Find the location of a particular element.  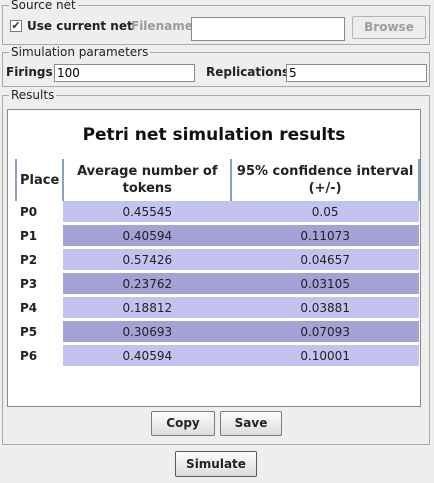

average-tokens-cell: 0.18812 is located at coordinates (147, 307).